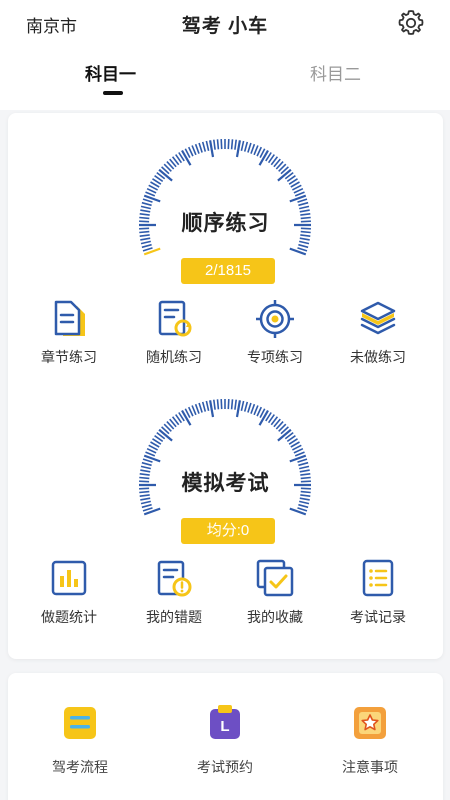  What do you see at coordinates (174, 332) in the screenshot?
I see `random-practice-button: 随机练习` at bounding box center [174, 332].